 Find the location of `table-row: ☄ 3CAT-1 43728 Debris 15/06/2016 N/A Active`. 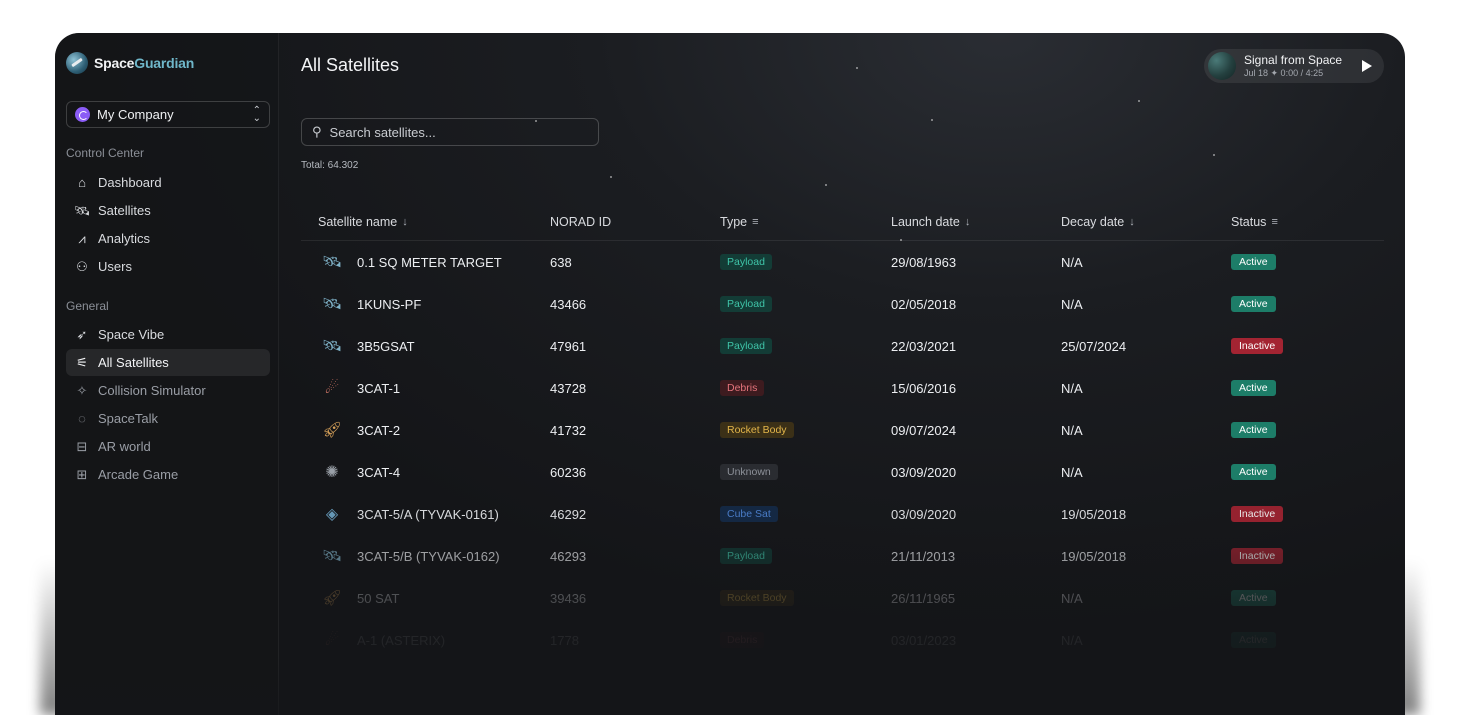

table-row: ☄ 3CAT-1 43728 Debris 15/06/2016 N/A Active is located at coordinates (842, 388).